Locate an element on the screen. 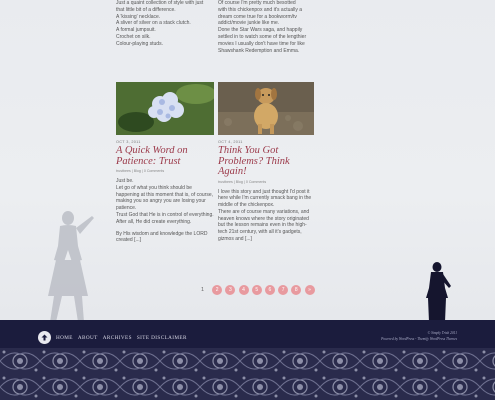 This screenshot has height=400, width=495. current-page: 1 is located at coordinates (202, 290).